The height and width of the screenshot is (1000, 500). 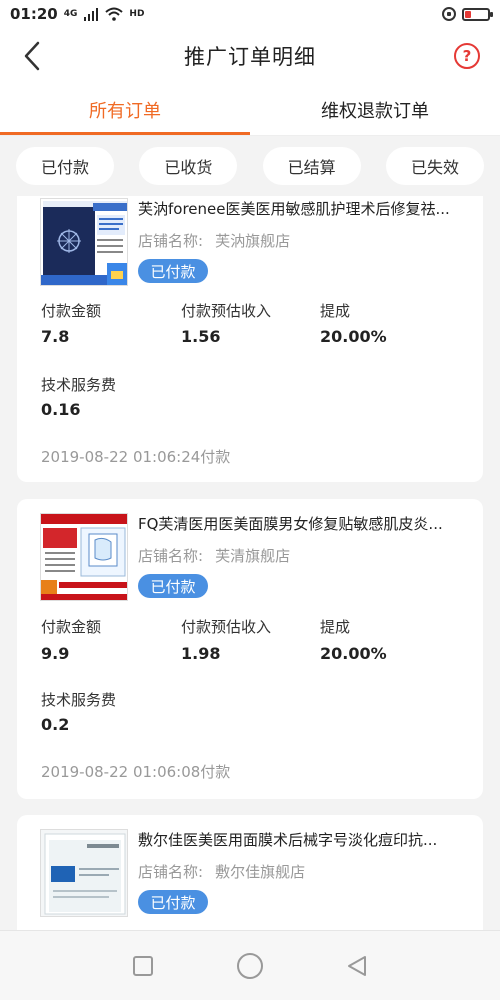 What do you see at coordinates (55, 653) in the screenshot?
I see `pay-amount-value: 9.9` at bounding box center [55, 653].